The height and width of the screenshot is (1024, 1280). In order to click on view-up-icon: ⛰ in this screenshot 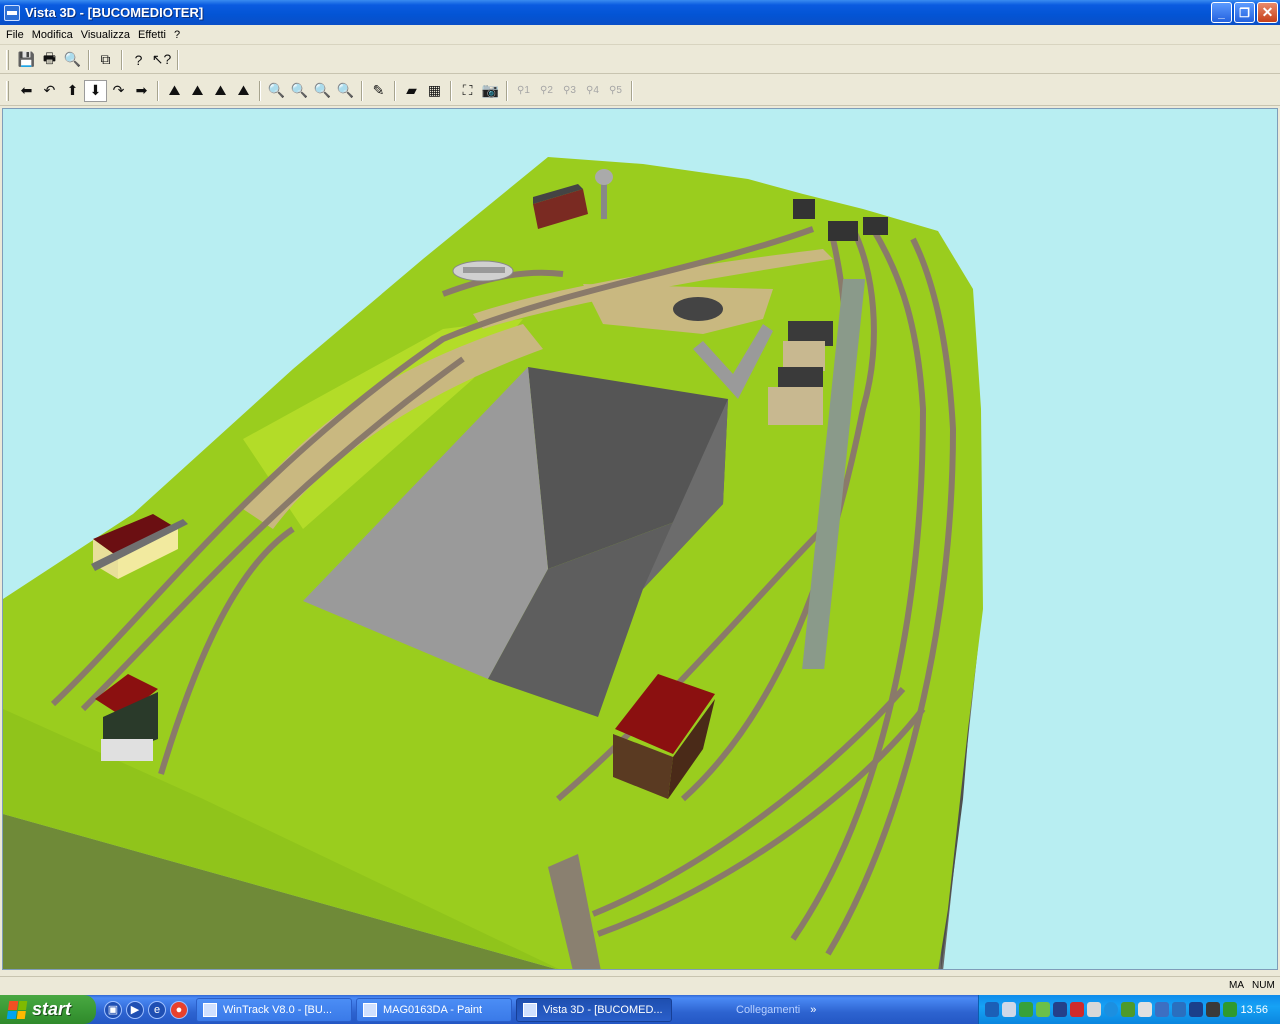, I will do `click(197, 91)`.